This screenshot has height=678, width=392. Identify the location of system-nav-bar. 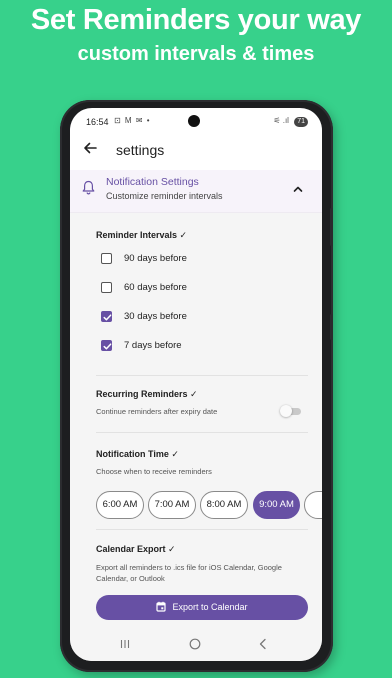
(196, 644).